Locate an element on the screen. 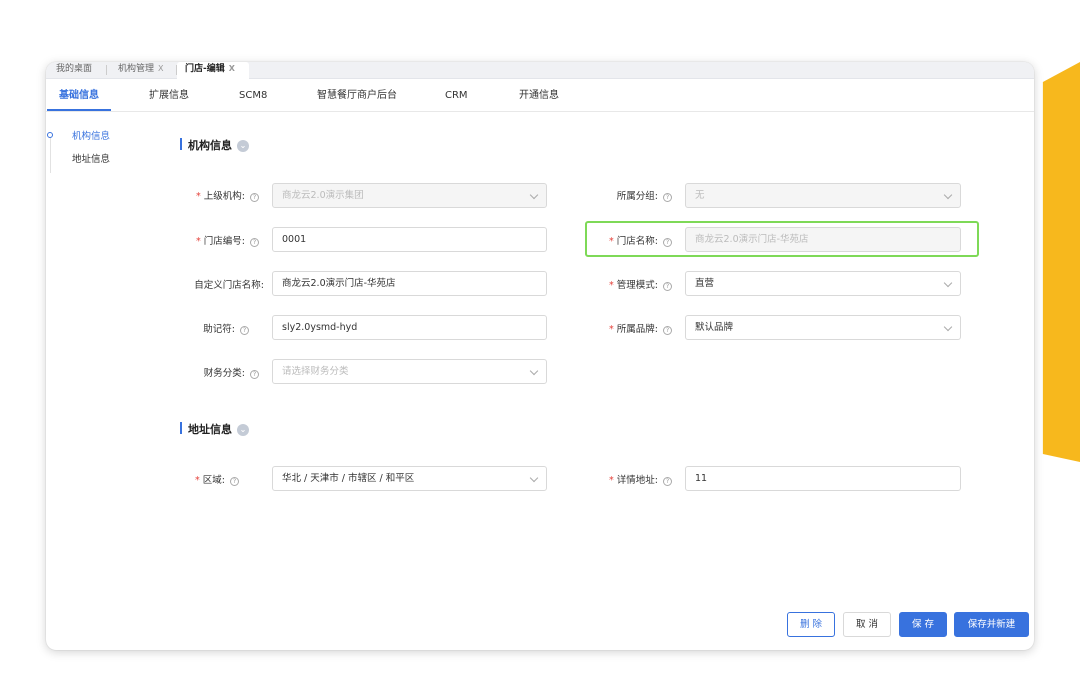 The width and height of the screenshot is (1080, 699). save-button: 保 存 is located at coordinates (923, 624).